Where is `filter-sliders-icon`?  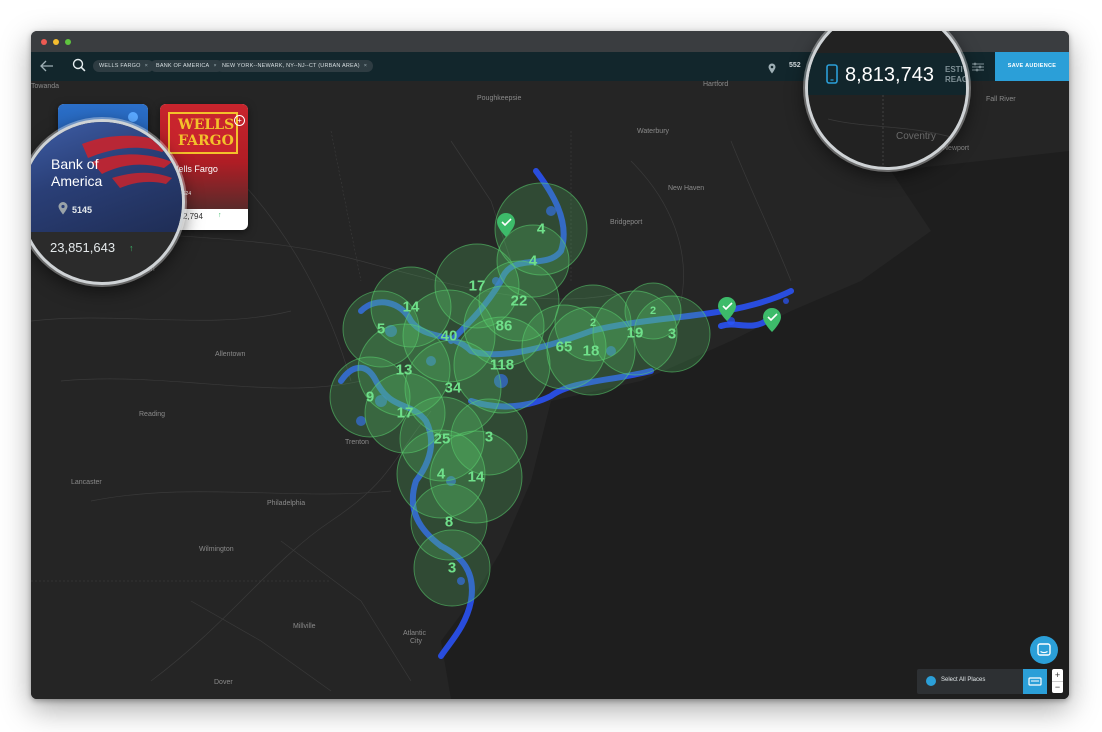 filter-sliders-icon is located at coordinates (978, 69).